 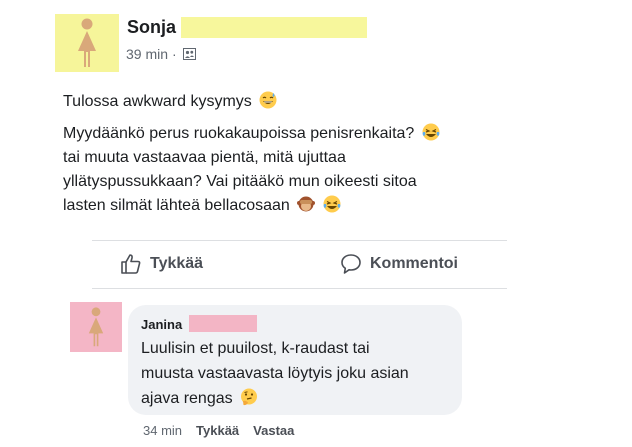 What do you see at coordinates (414, 263) in the screenshot?
I see `comment-button-label: Kommentoi` at bounding box center [414, 263].